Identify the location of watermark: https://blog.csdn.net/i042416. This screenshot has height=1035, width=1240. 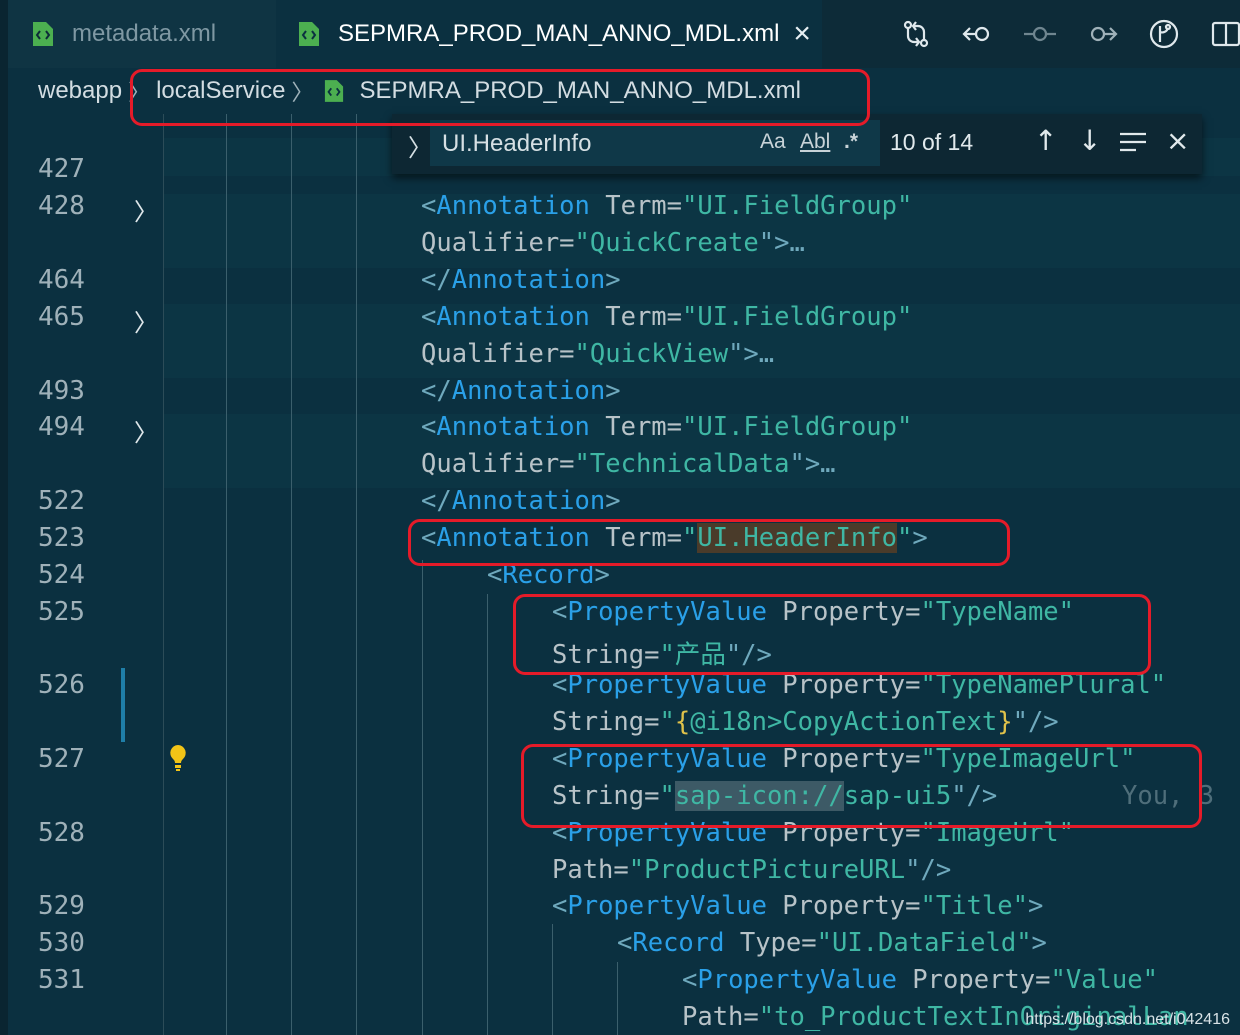
(1127, 1019).